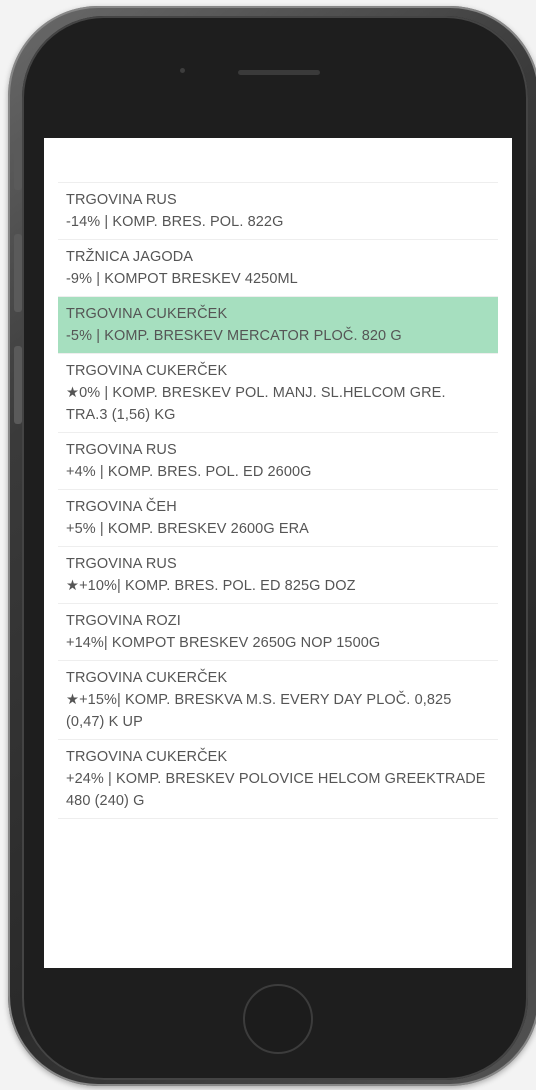 The height and width of the screenshot is (1090, 536). Describe the element at coordinates (223, 643) in the screenshot. I see `price-change-detail: +14%| KOMPOT BRESKEV 2650G NOP 1500G` at that location.